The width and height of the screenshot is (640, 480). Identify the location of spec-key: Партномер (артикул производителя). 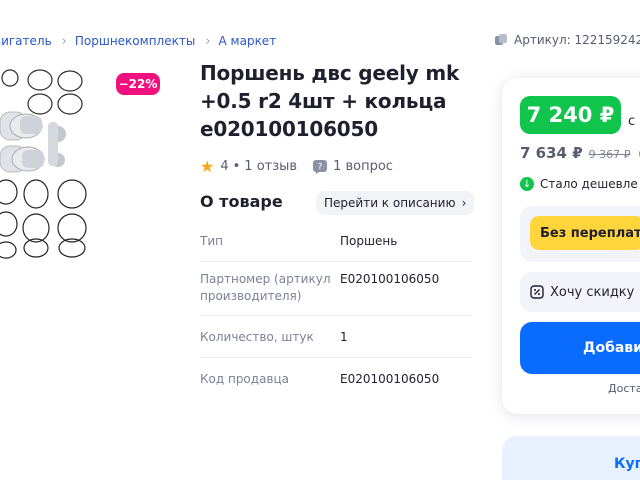
(265, 287).